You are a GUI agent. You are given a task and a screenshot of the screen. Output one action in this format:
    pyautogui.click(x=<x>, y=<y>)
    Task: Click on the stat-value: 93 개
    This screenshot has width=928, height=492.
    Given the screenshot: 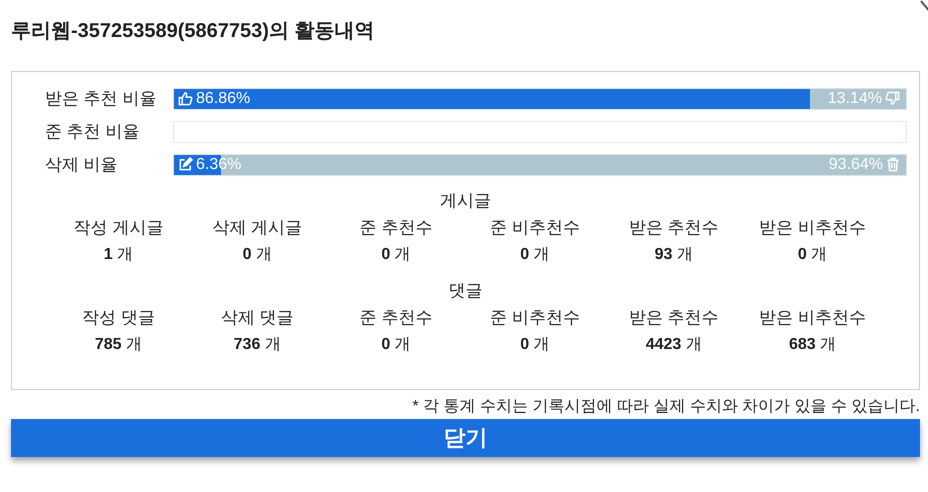 What is the action you would take?
    pyautogui.click(x=674, y=255)
    